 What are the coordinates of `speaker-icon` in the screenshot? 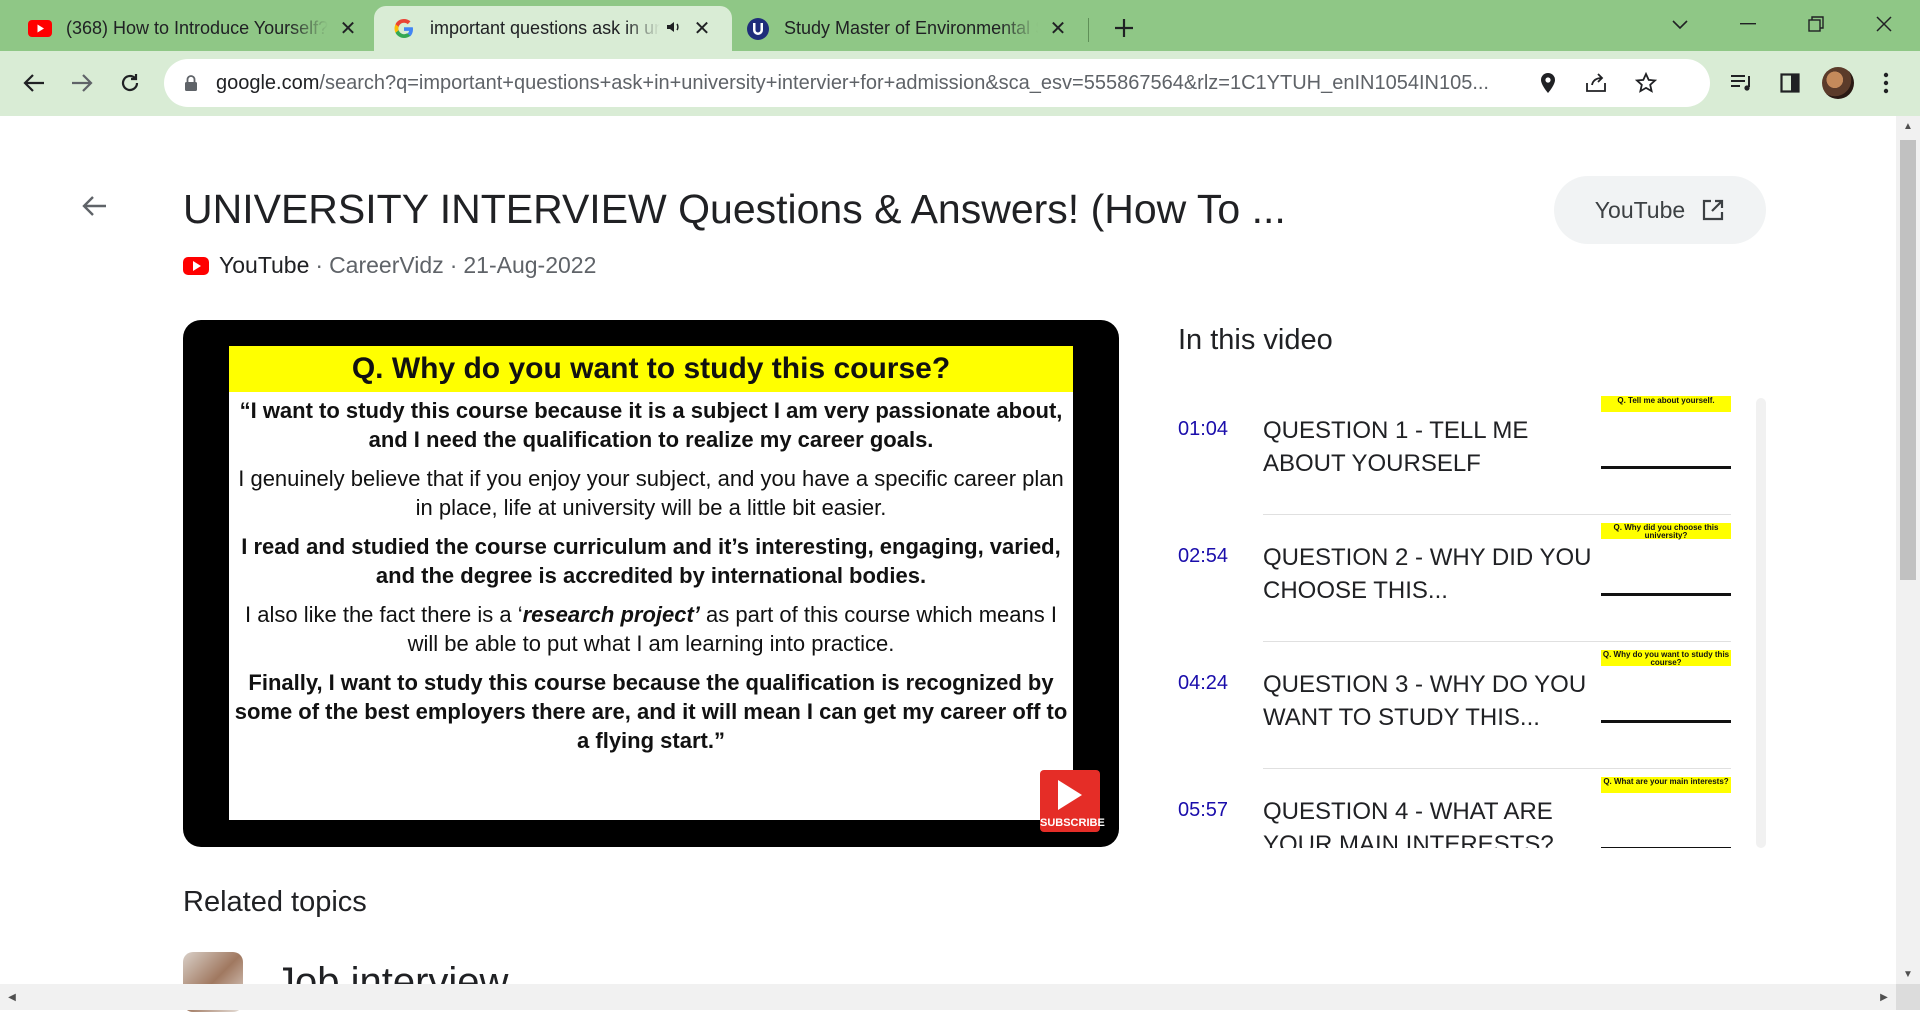 It's located at (674, 28).